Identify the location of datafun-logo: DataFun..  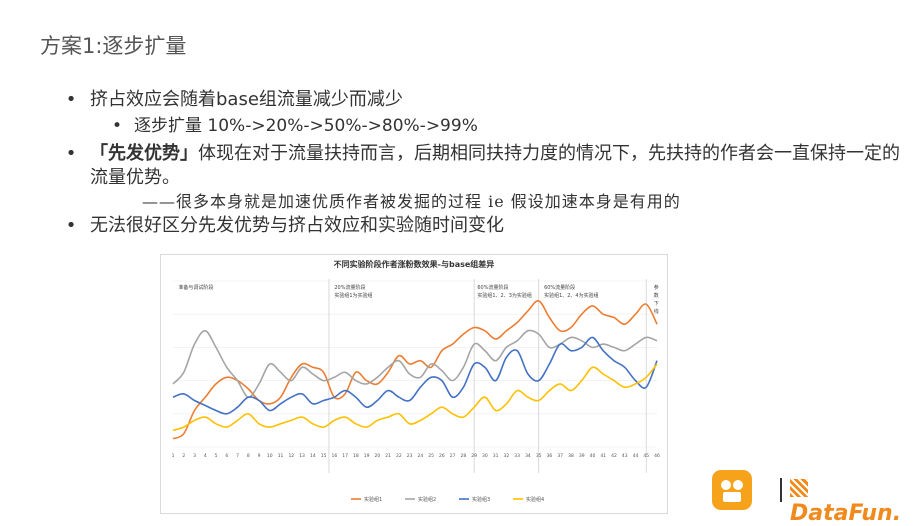
(855, 501).